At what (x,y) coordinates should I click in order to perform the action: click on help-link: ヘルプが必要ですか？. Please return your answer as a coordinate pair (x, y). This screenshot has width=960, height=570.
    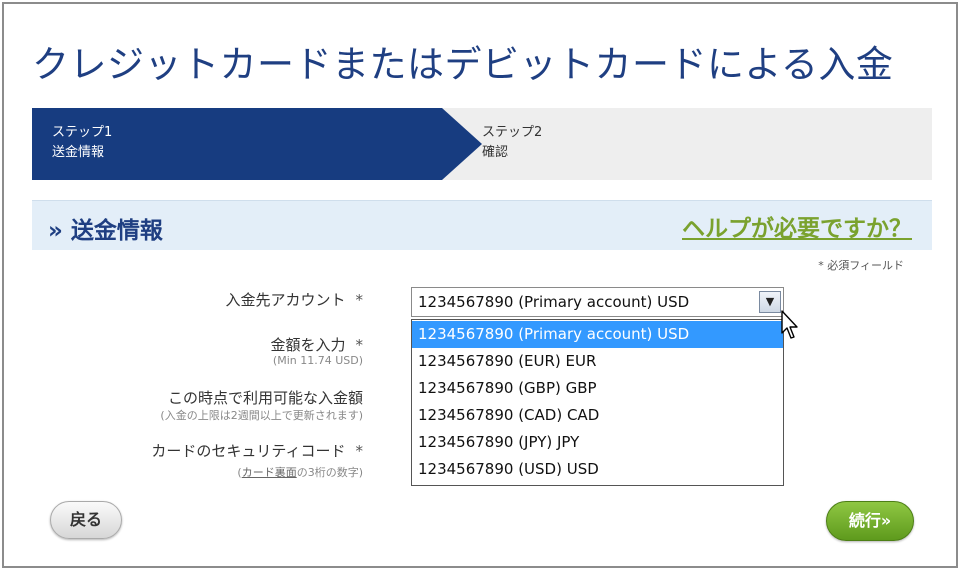
    Looking at the image, I should click on (797, 226).